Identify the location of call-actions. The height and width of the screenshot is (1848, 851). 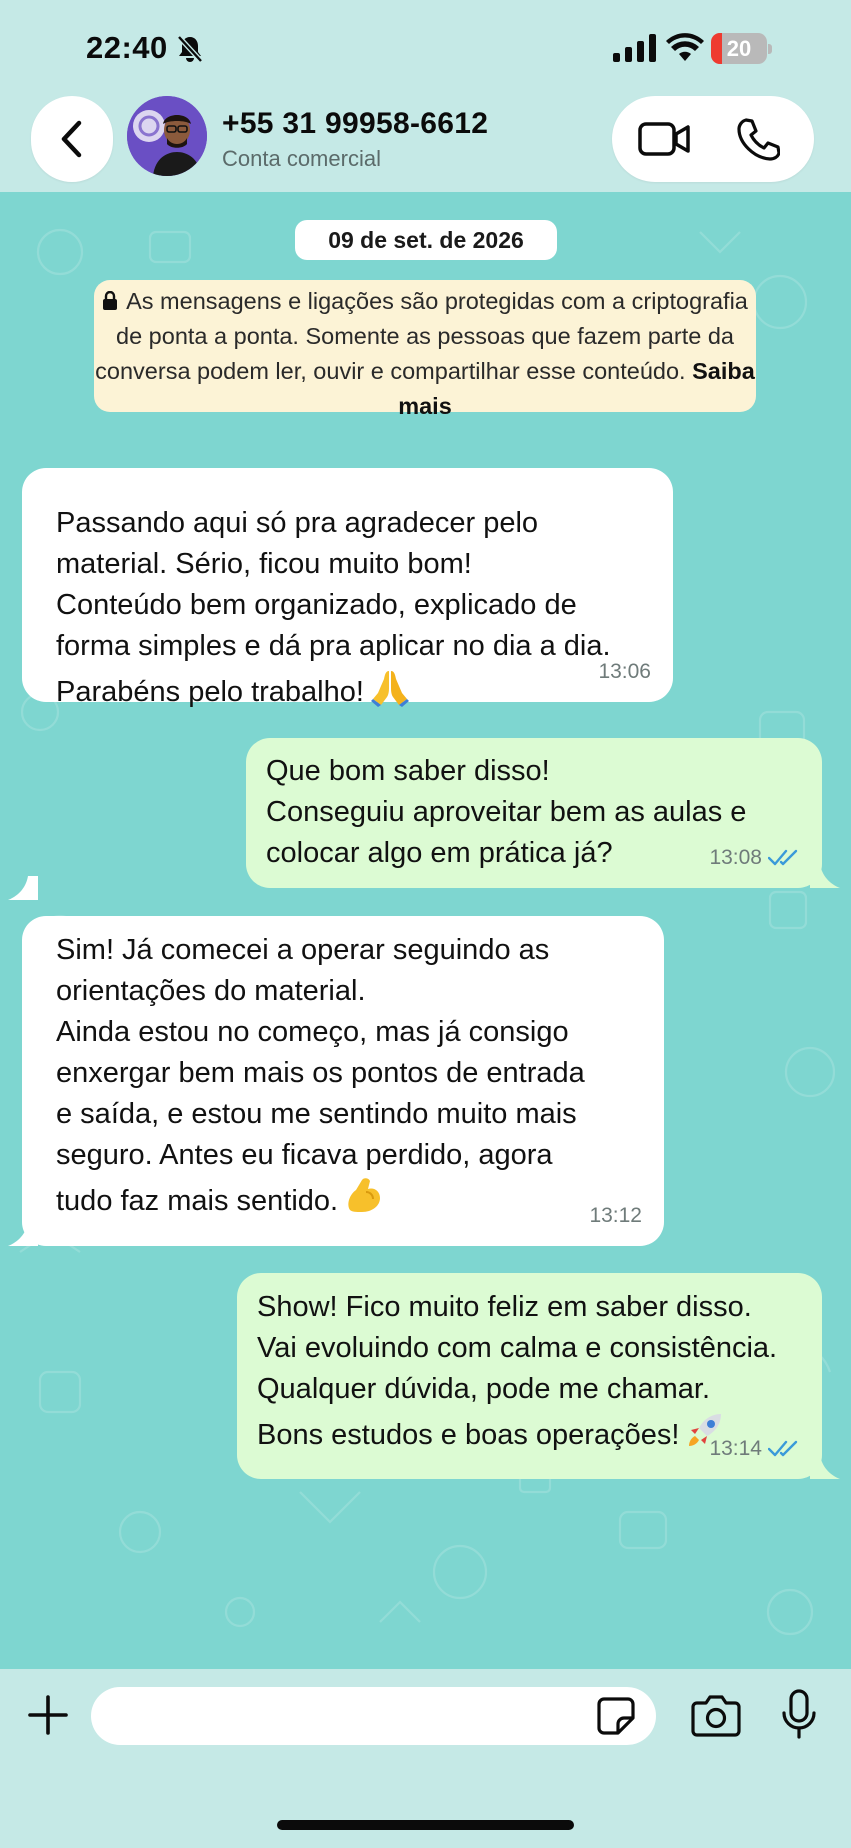
(713, 139).